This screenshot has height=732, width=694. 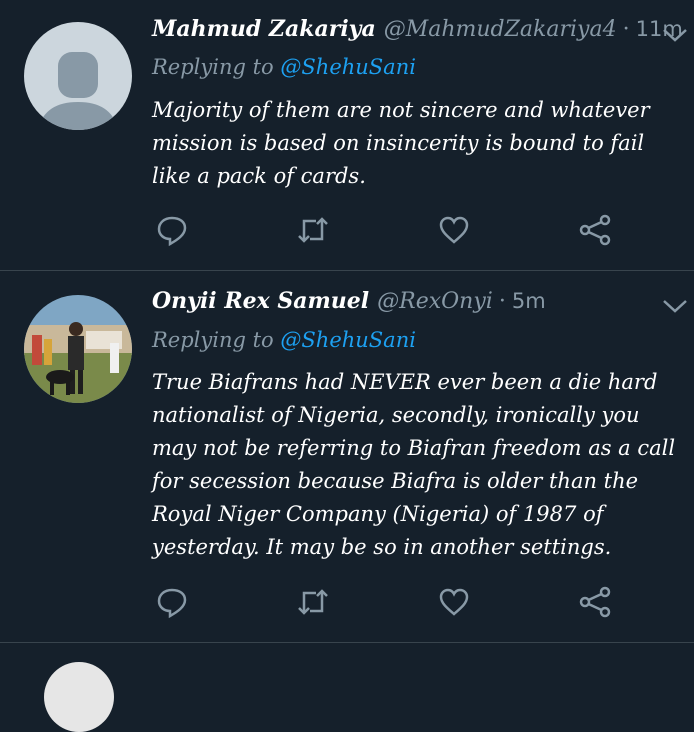 What do you see at coordinates (435, 301) in the screenshot?
I see `user-handle: @RexOnyi` at bounding box center [435, 301].